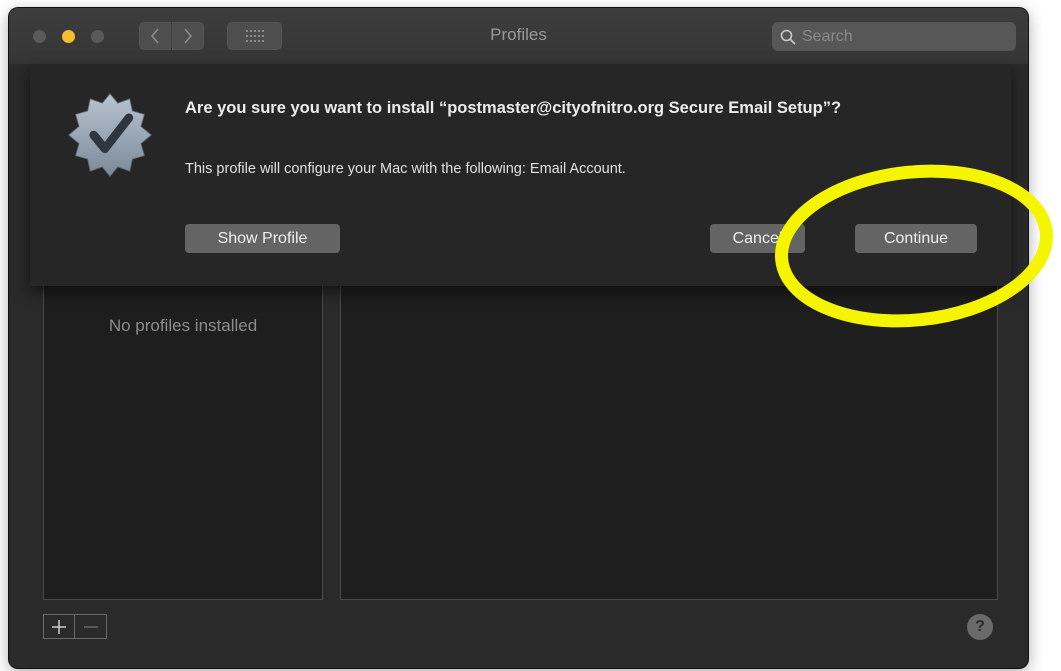 Image resolution: width=1061 pixels, height=671 pixels. Describe the element at coordinates (788, 37) in the screenshot. I see `search-icon` at that location.